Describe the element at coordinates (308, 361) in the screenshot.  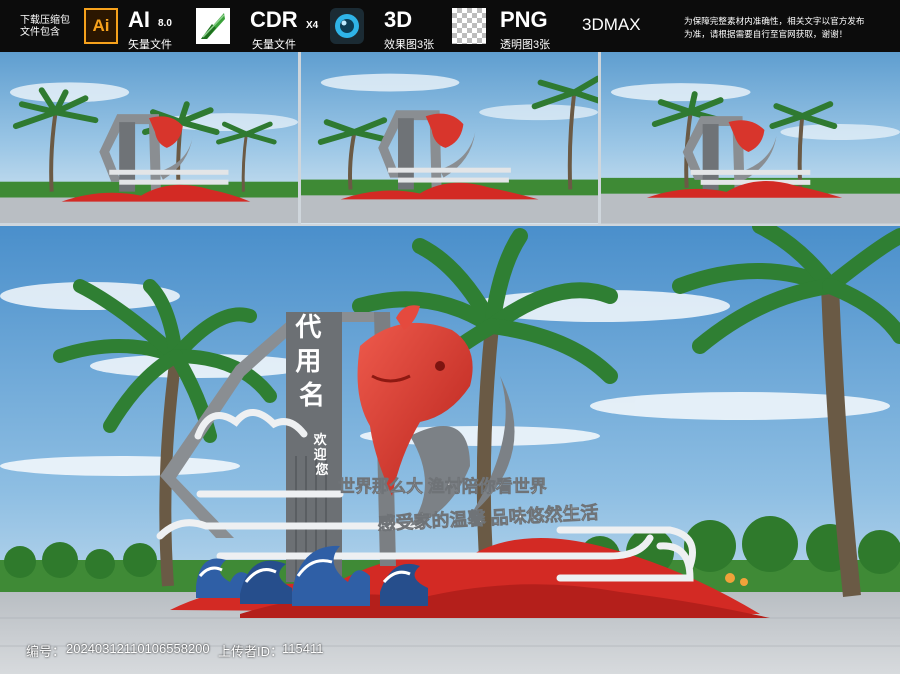
I see `sign-name-char-2: 用` at that location.